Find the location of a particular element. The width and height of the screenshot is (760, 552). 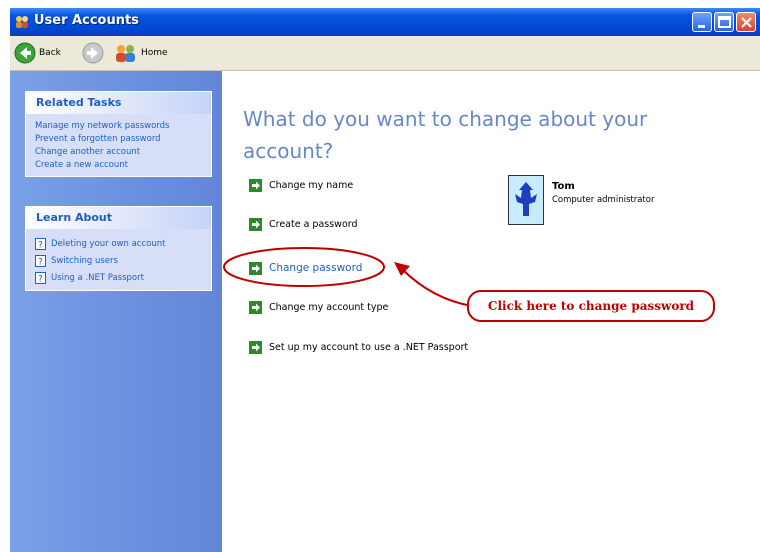

close-button is located at coordinates (746, 22).